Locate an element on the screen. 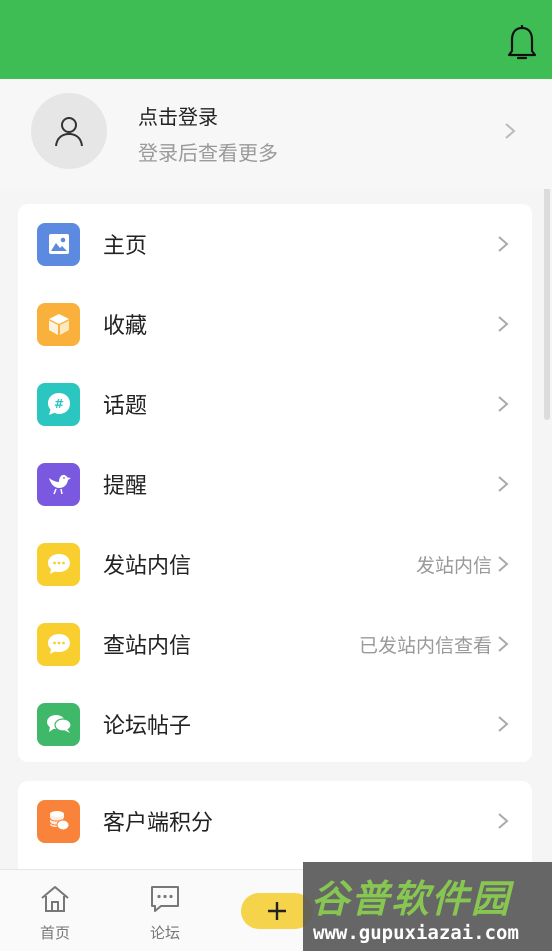  image-icon is located at coordinates (58, 244).